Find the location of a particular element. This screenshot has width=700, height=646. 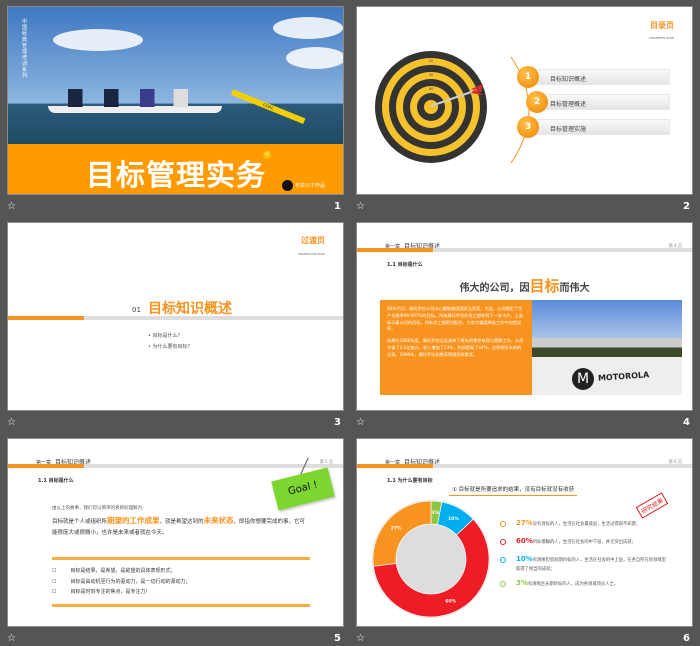

toc-item-label: 目标管理实施 is located at coordinates (568, 129).